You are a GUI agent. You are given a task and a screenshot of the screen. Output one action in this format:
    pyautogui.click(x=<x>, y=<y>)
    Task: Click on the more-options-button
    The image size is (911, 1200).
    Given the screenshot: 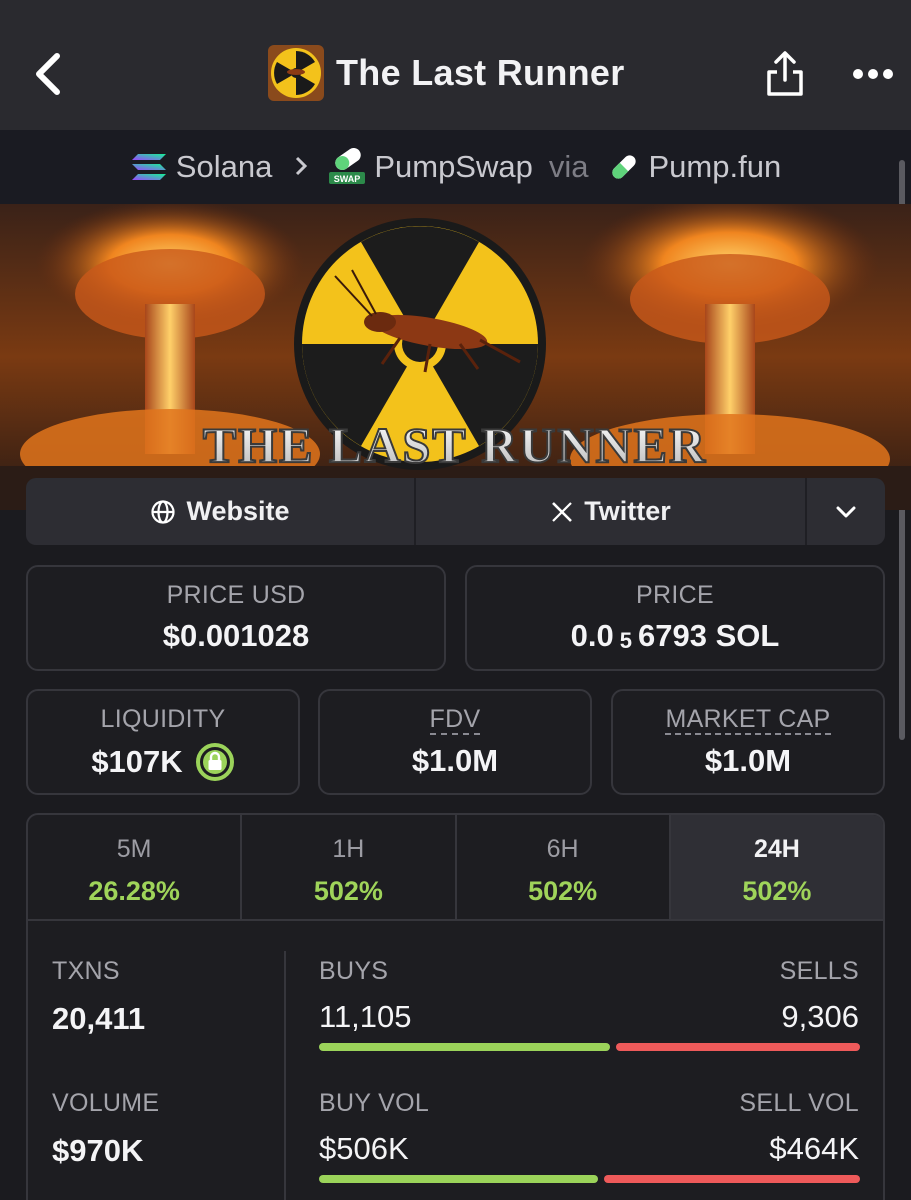 What is the action you would take?
    pyautogui.click(x=873, y=74)
    